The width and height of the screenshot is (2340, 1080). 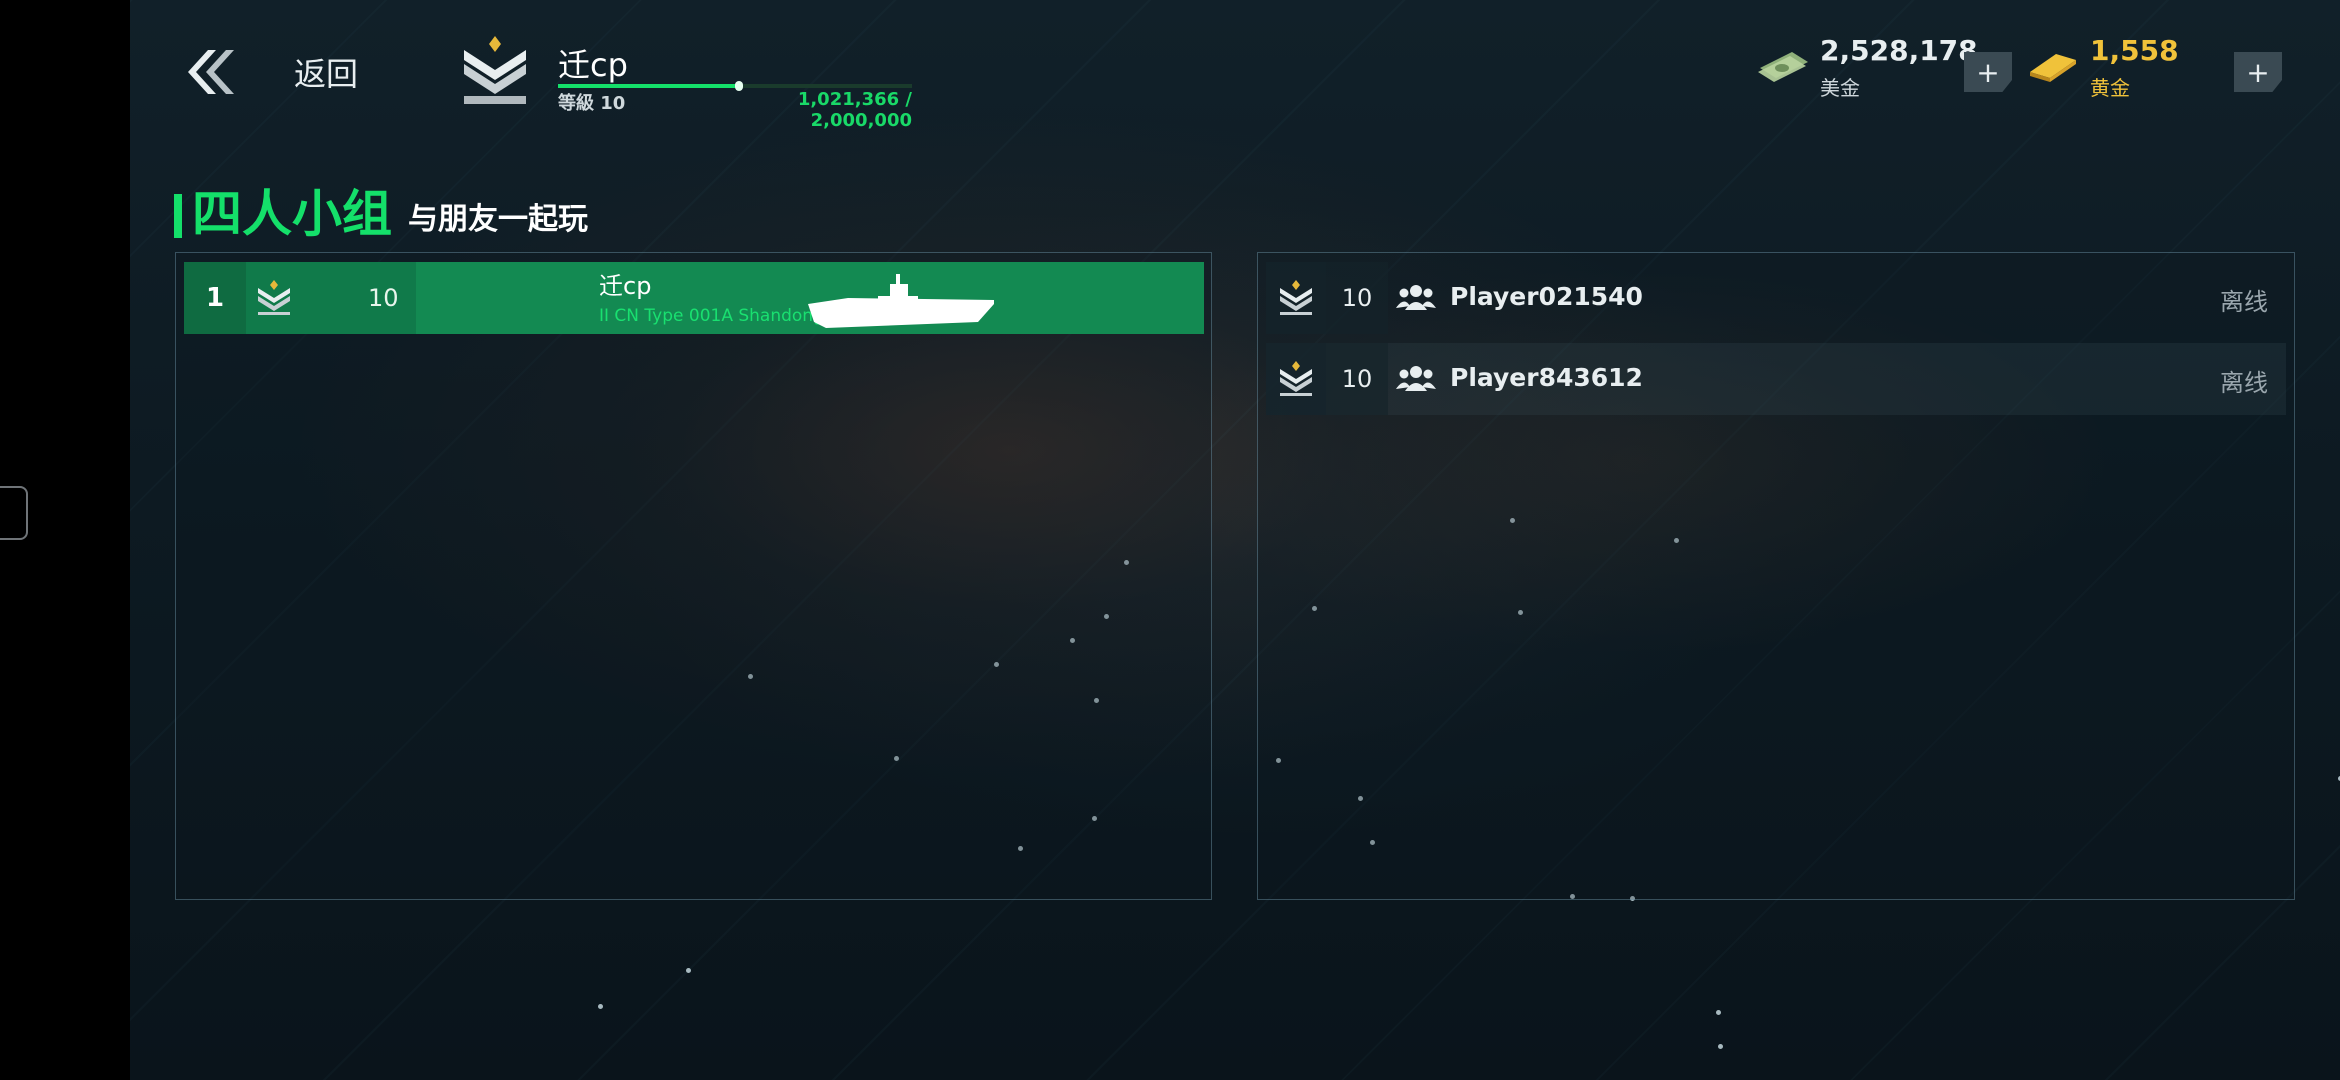 I want to click on friend-row: 10 Player843612 离线, so click(x=1776, y=379).